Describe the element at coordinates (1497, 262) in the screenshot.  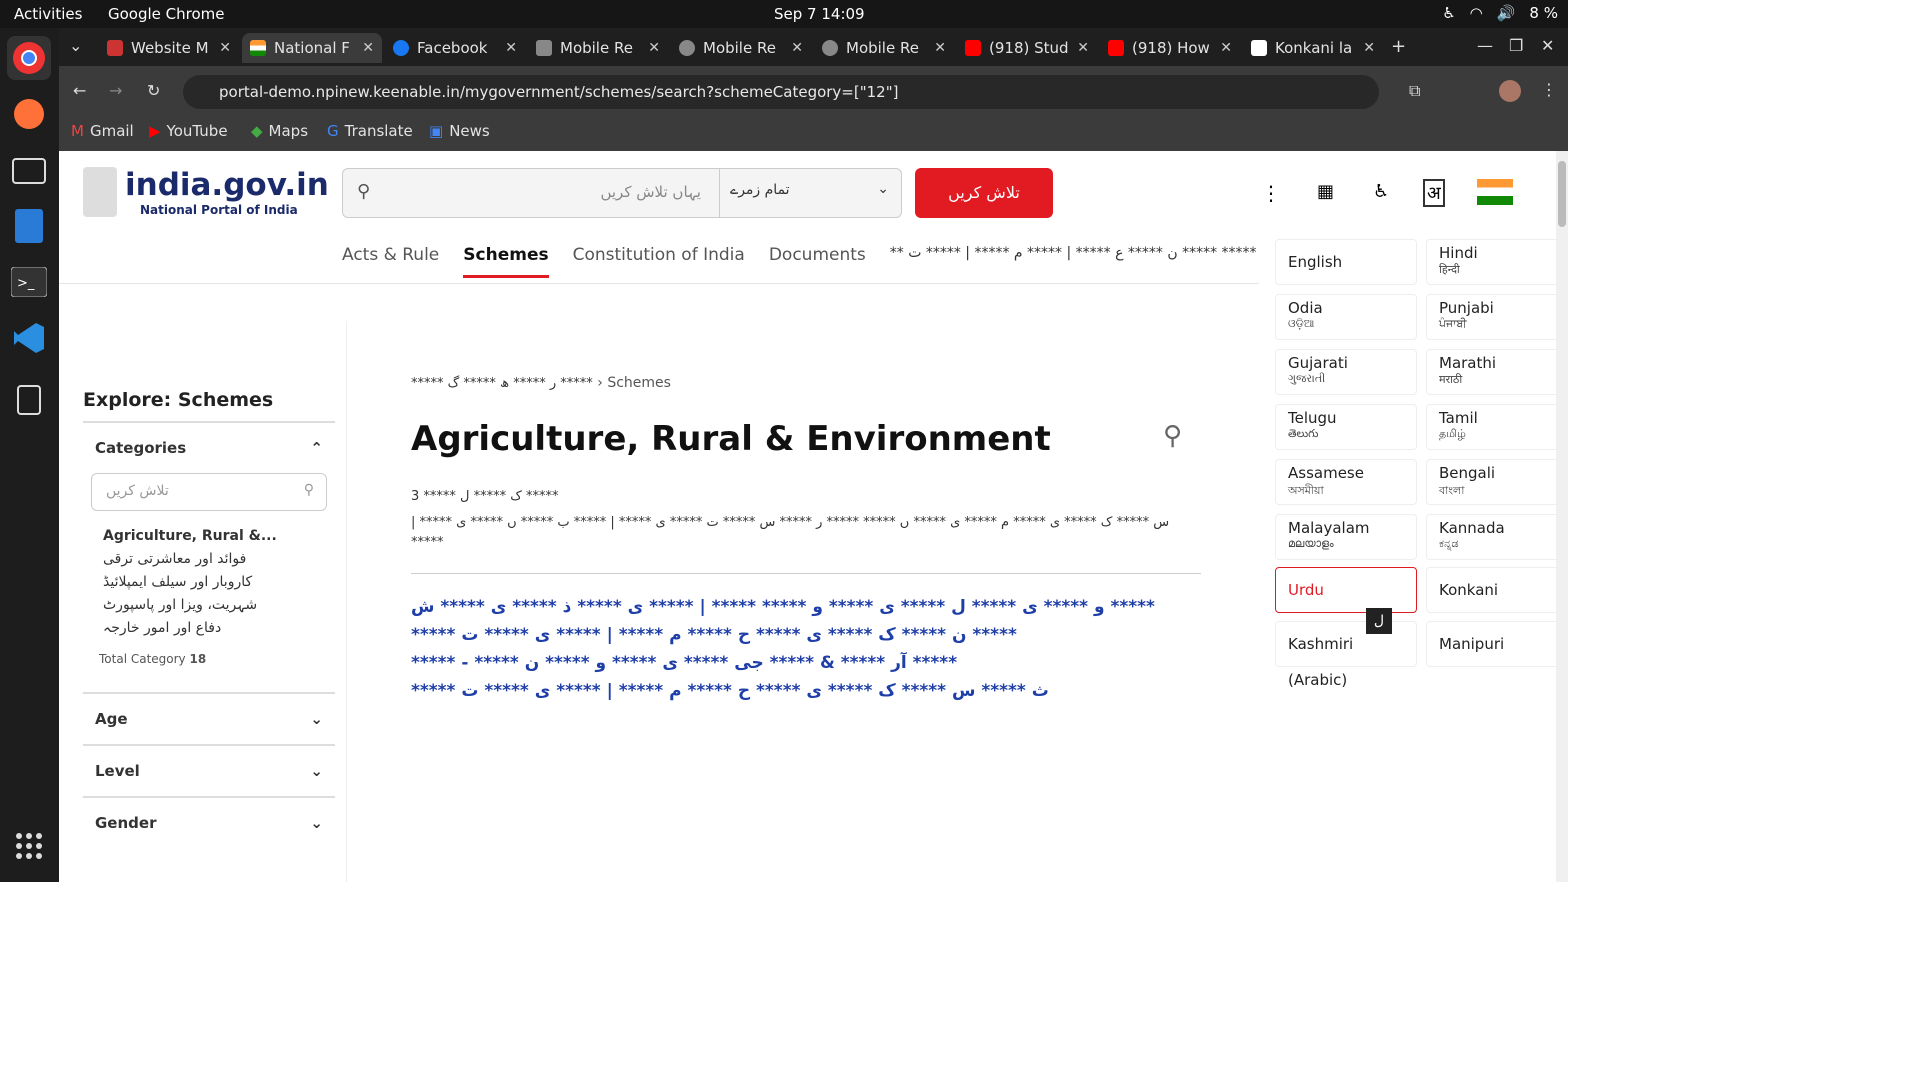
I see `lang-hindi: Hindi हिन्दी` at that location.